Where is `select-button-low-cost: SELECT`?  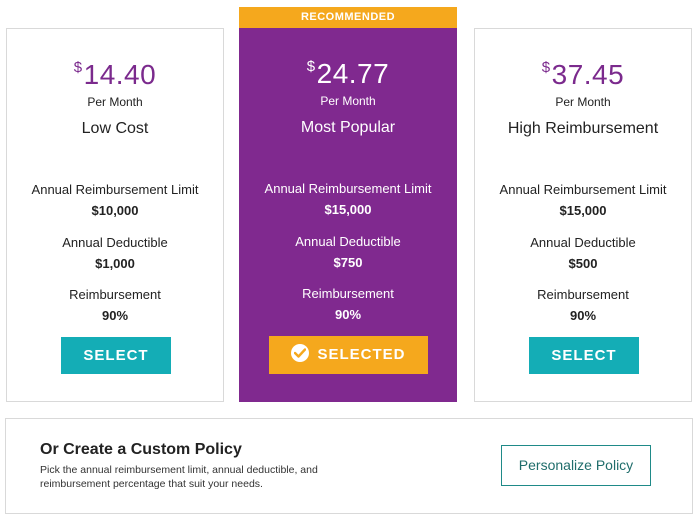
select-button-low-cost: SELECT is located at coordinates (116, 355).